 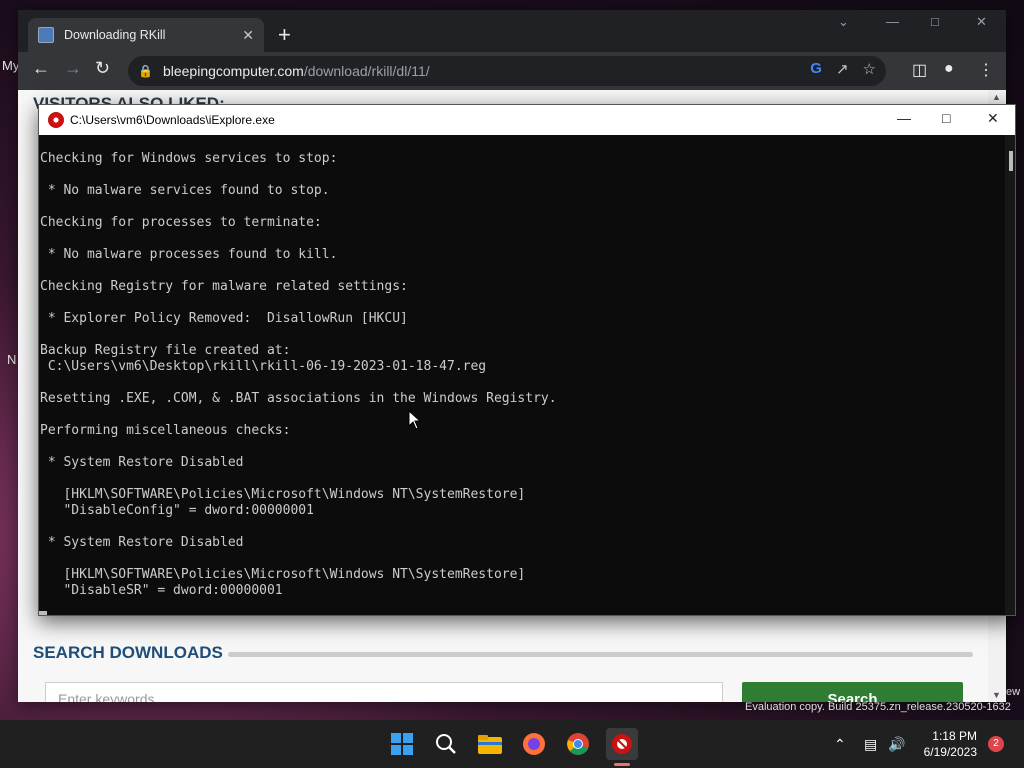 I want to click on back-arrow-icon: ←, so click(x=41, y=68).